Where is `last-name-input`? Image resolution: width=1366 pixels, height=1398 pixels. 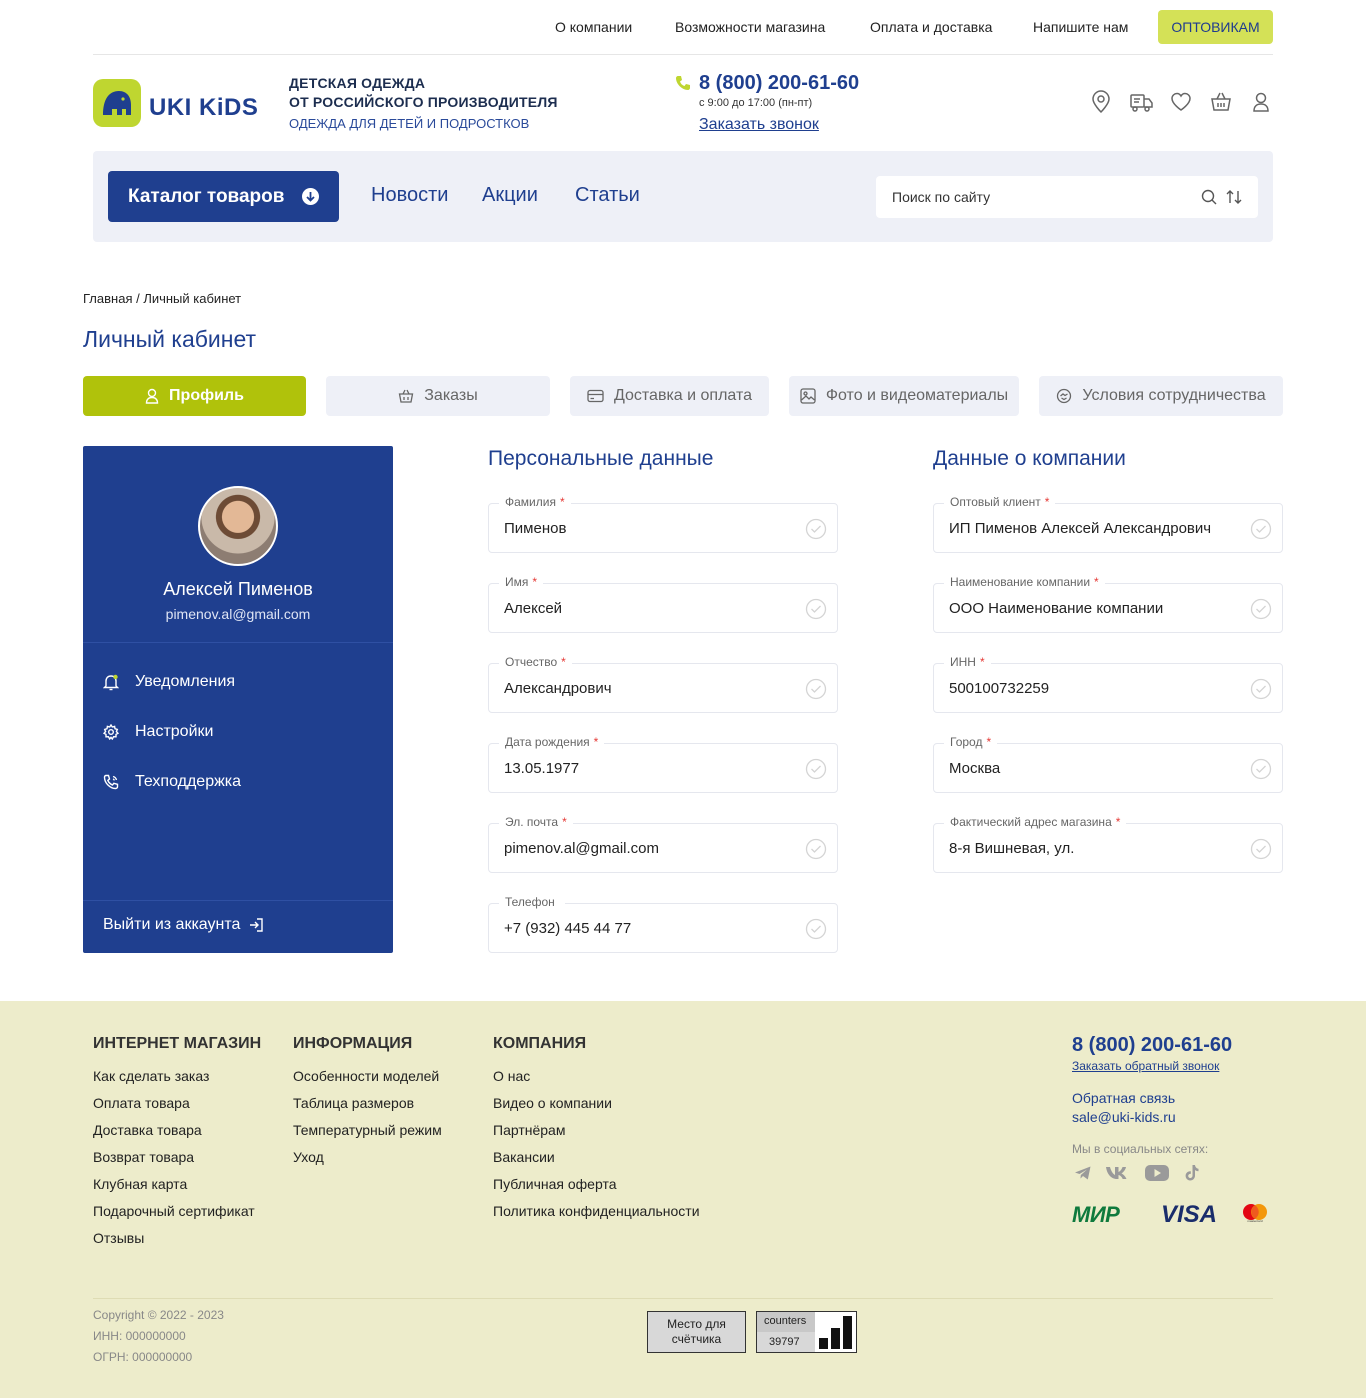
last-name-input is located at coordinates (644, 528).